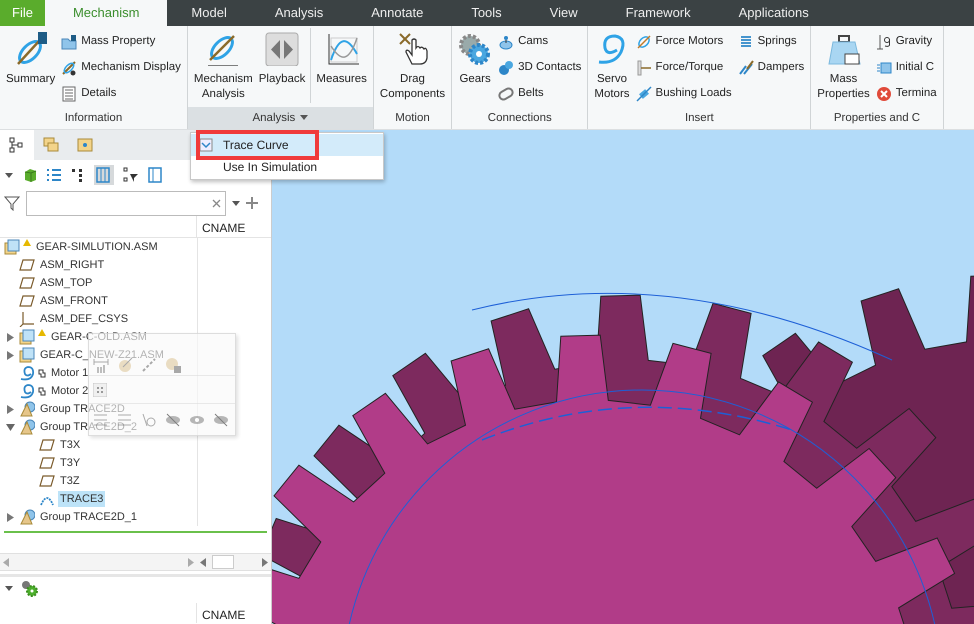 The height and width of the screenshot is (624, 974). Describe the element at coordinates (106, 13) in the screenshot. I see `menu-tab: Mechanism` at that location.